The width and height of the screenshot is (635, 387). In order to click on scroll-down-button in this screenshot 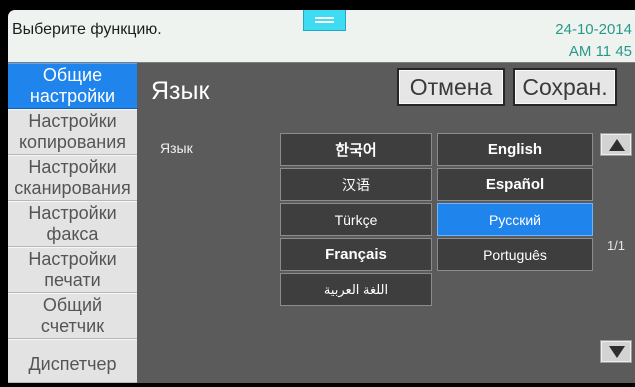, I will do `click(616, 351)`.